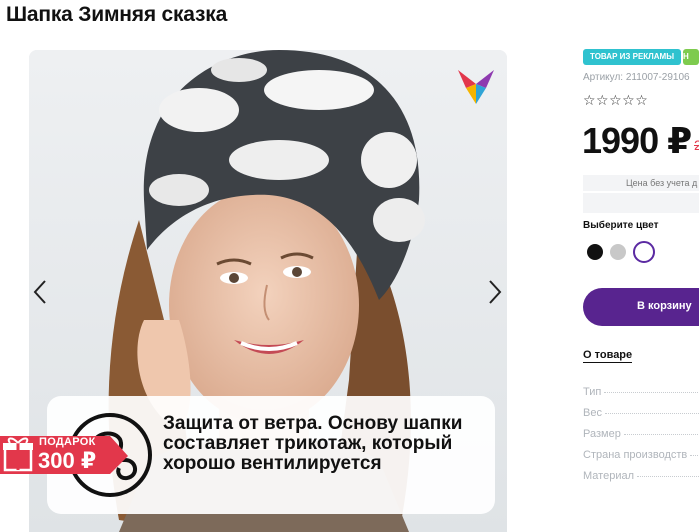 The height and width of the screenshot is (532, 699). Describe the element at coordinates (641, 434) in the screenshot. I see `attr-size: Размер` at that location.